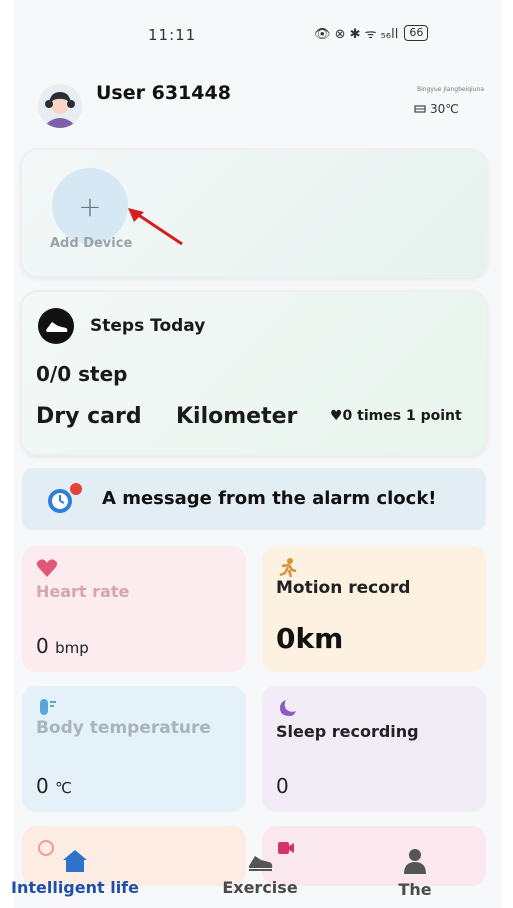 This screenshot has height=908, width=513. I want to click on heart-rate-label: Heart rate, so click(83, 591).